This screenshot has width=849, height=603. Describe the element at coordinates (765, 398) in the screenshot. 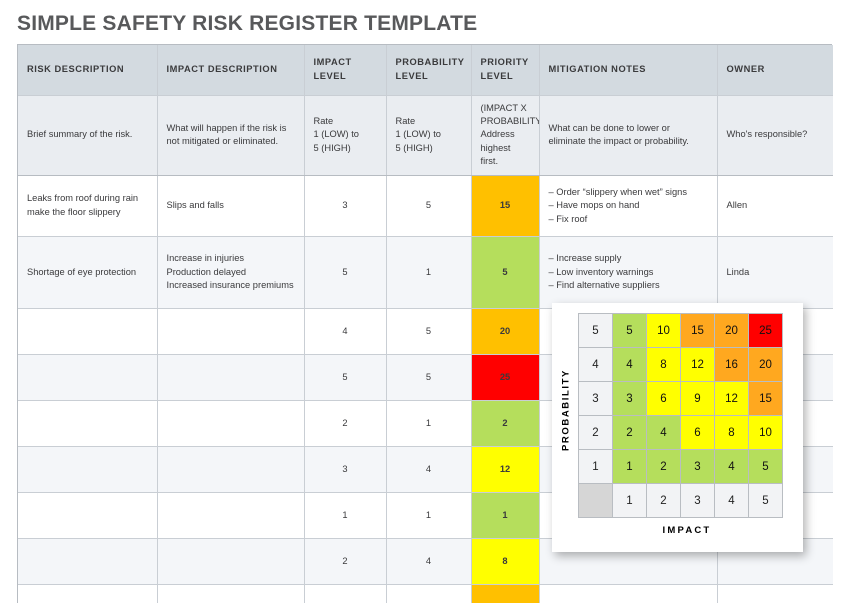

I see `matrix-cell: 15` at that location.